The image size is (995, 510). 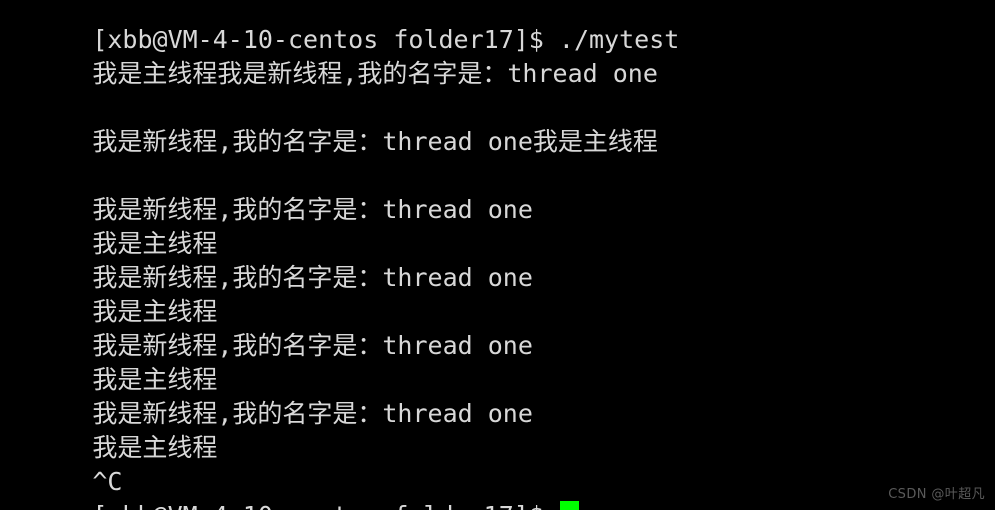 What do you see at coordinates (936, 494) in the screenshot?
I see `csdn-watermark: CSDN @叶超凡` at bounding box center [936, 494].